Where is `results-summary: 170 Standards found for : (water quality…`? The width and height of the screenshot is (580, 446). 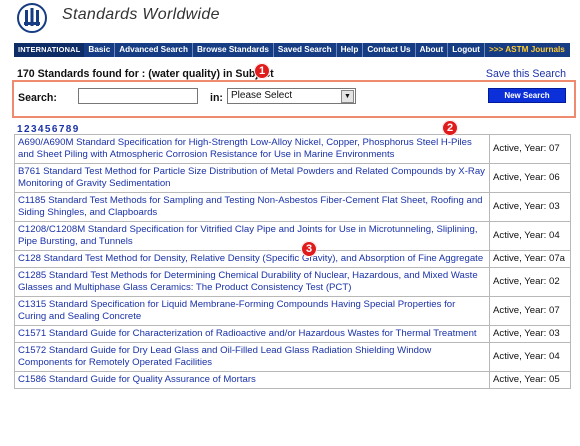
results-summary: 170 Standards found for : (water quality… is located at coordinates (145, 74).